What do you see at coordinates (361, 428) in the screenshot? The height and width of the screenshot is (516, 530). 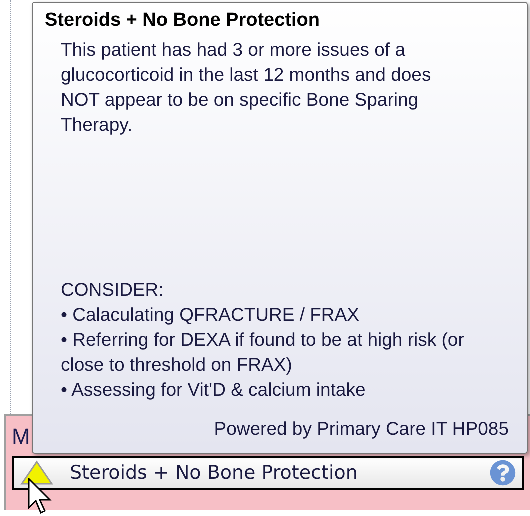 I see `tooltip-footer: Powered by Primary Care IT HP085` at bounding box center [361, 428].